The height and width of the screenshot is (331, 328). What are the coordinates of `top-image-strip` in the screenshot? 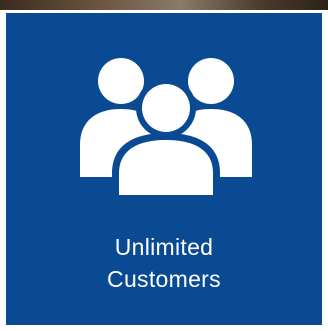 It's located at (164, 5).